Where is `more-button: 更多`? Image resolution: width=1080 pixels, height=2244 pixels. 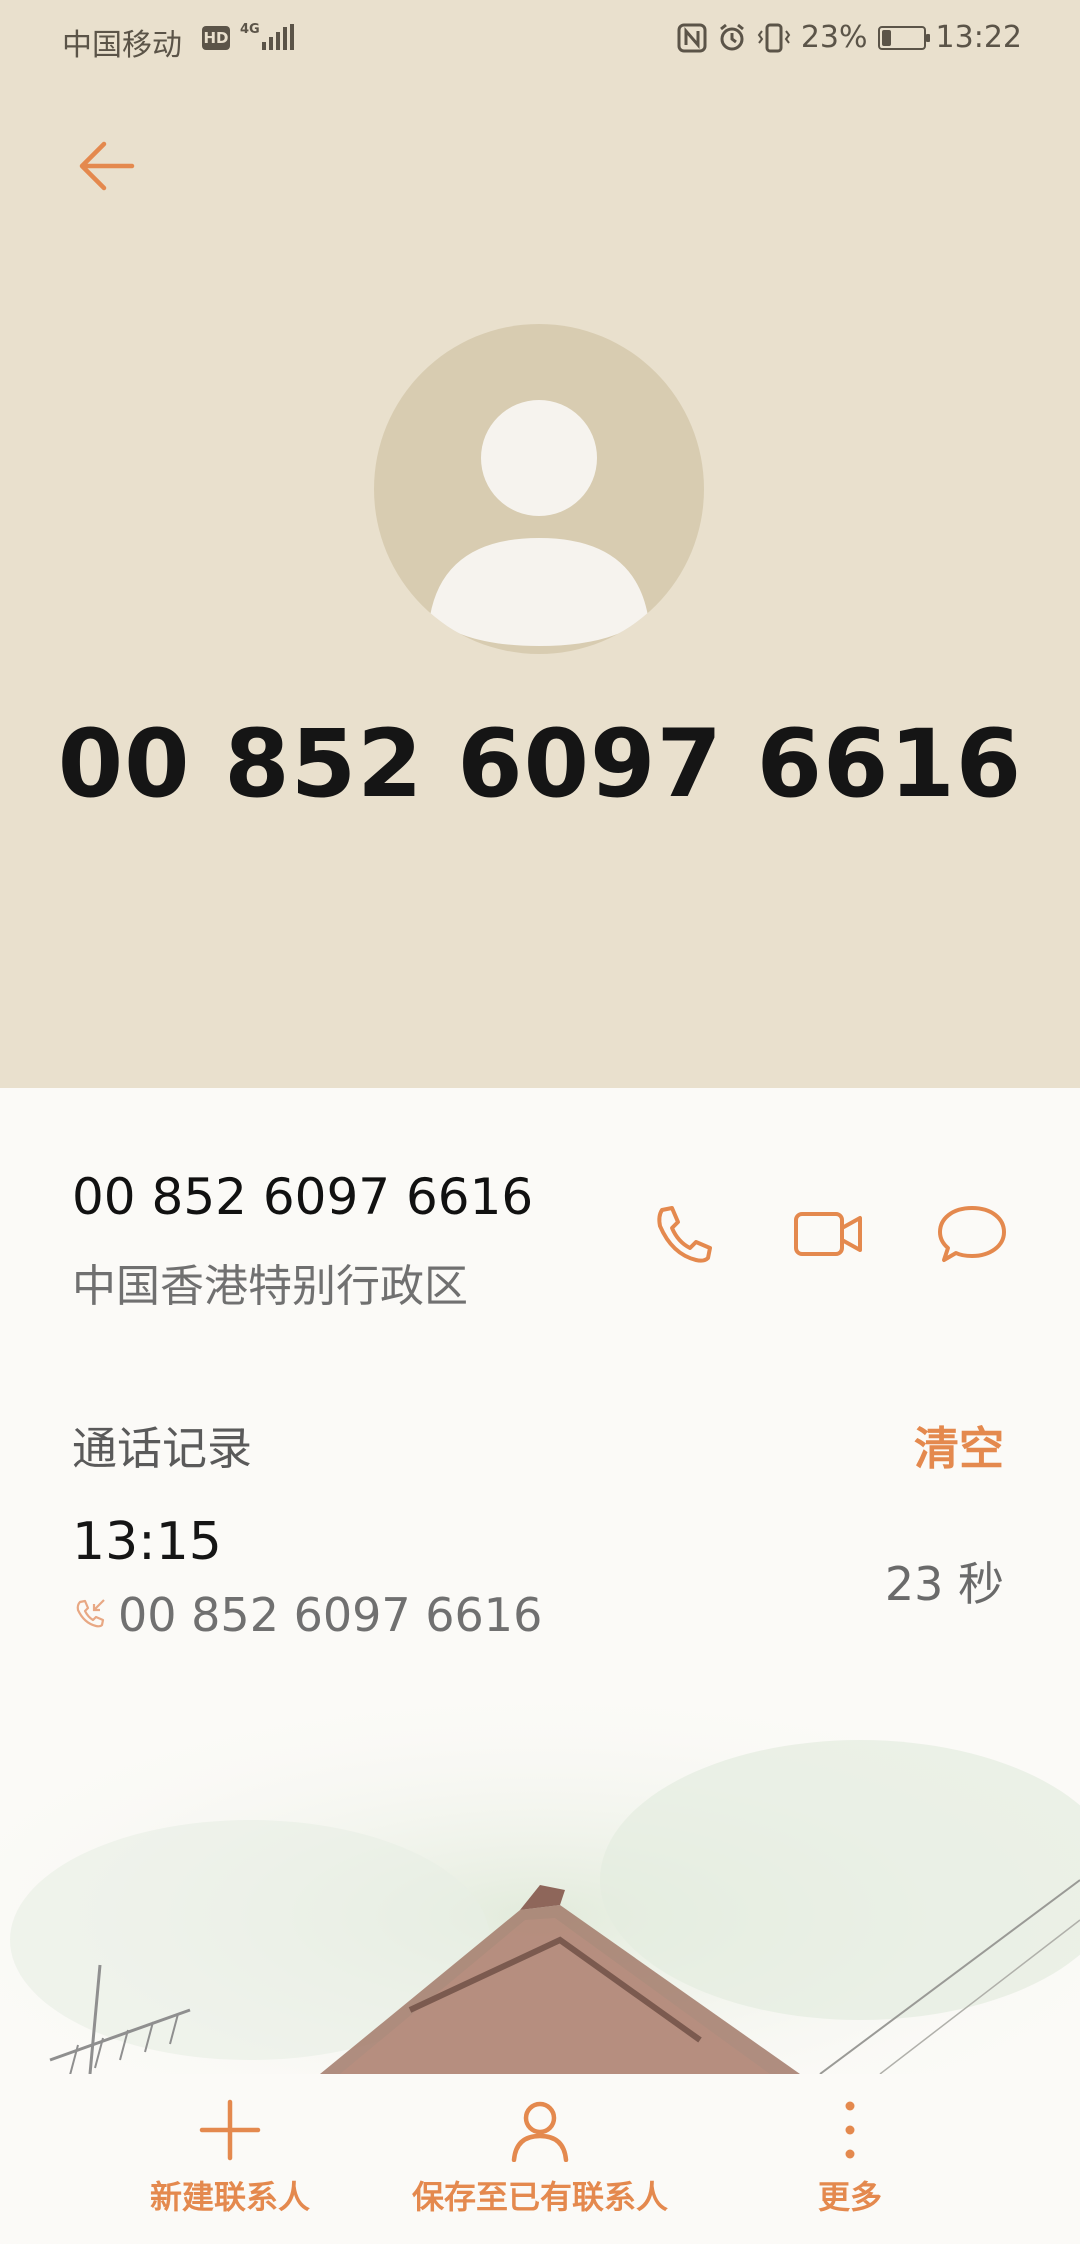
more-button: 更多 is located at coordinates (850, 2158).